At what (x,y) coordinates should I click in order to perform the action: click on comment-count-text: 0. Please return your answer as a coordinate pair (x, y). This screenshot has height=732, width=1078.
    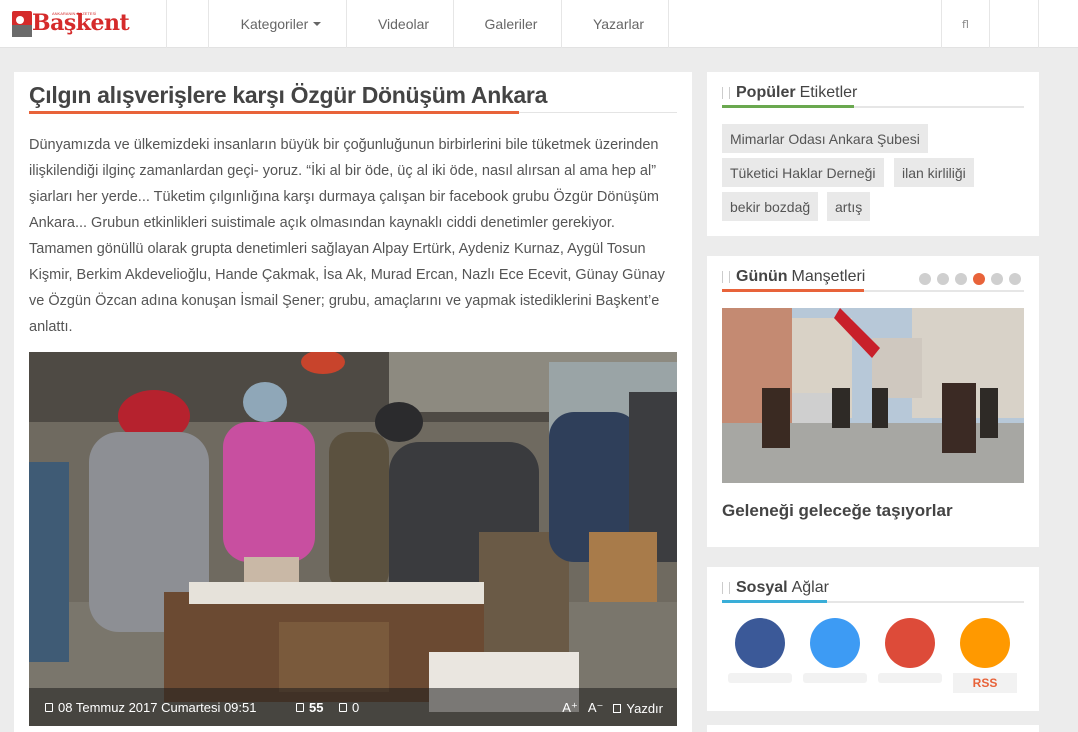
    Looking at the image, I should click on (356, 707).